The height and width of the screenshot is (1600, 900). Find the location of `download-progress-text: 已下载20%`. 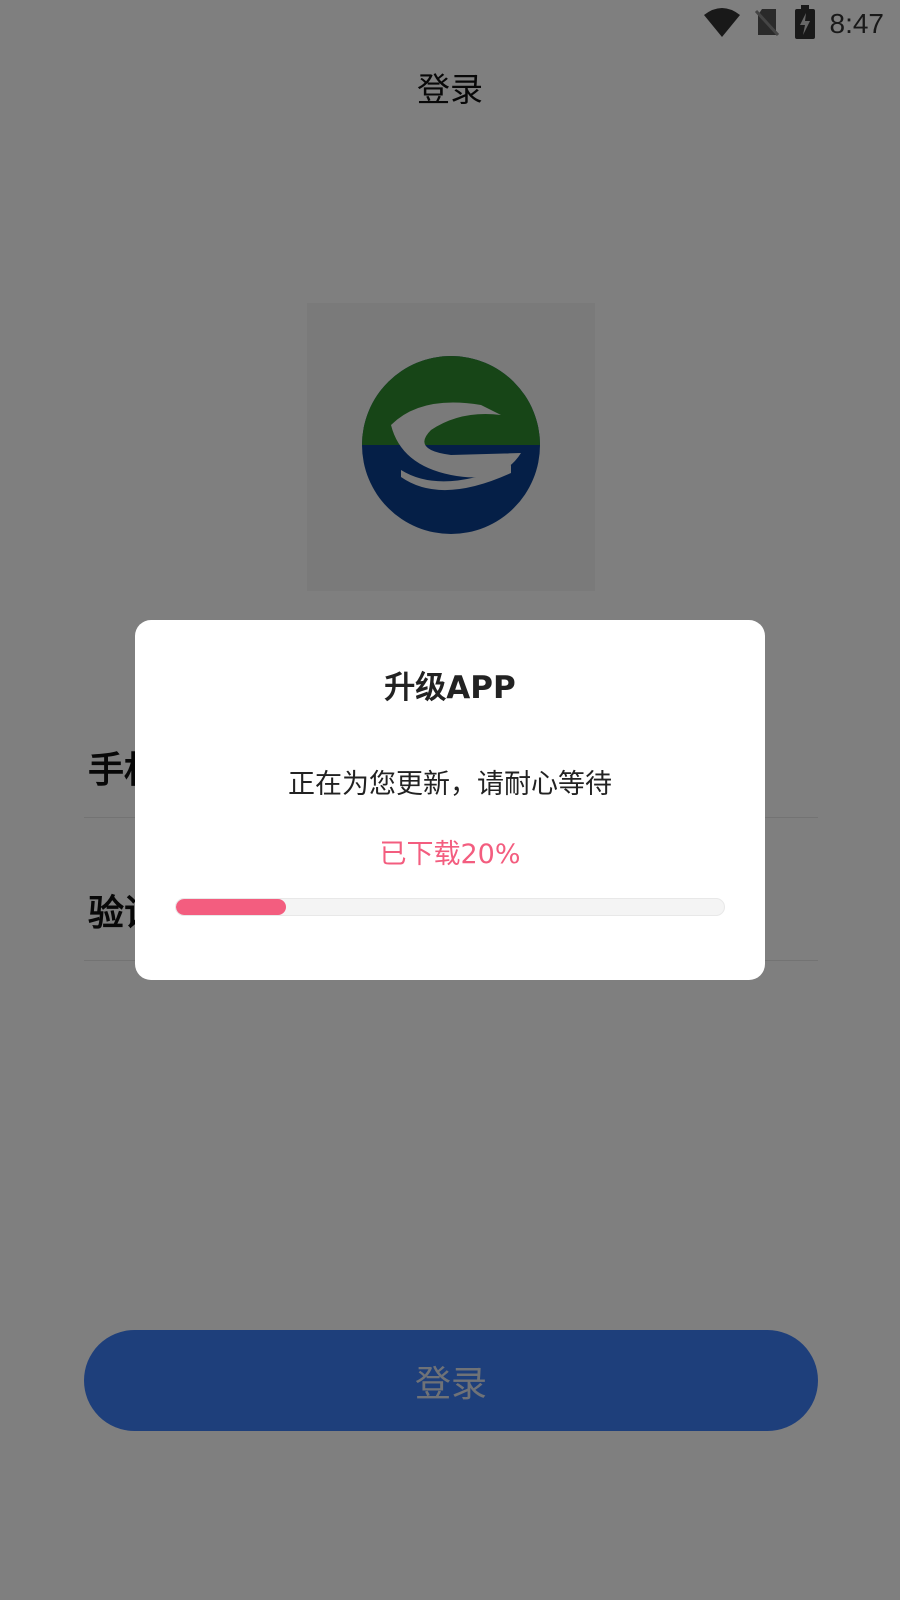

download-progress-text: 已下载20% is located at coordinates (450, 854).